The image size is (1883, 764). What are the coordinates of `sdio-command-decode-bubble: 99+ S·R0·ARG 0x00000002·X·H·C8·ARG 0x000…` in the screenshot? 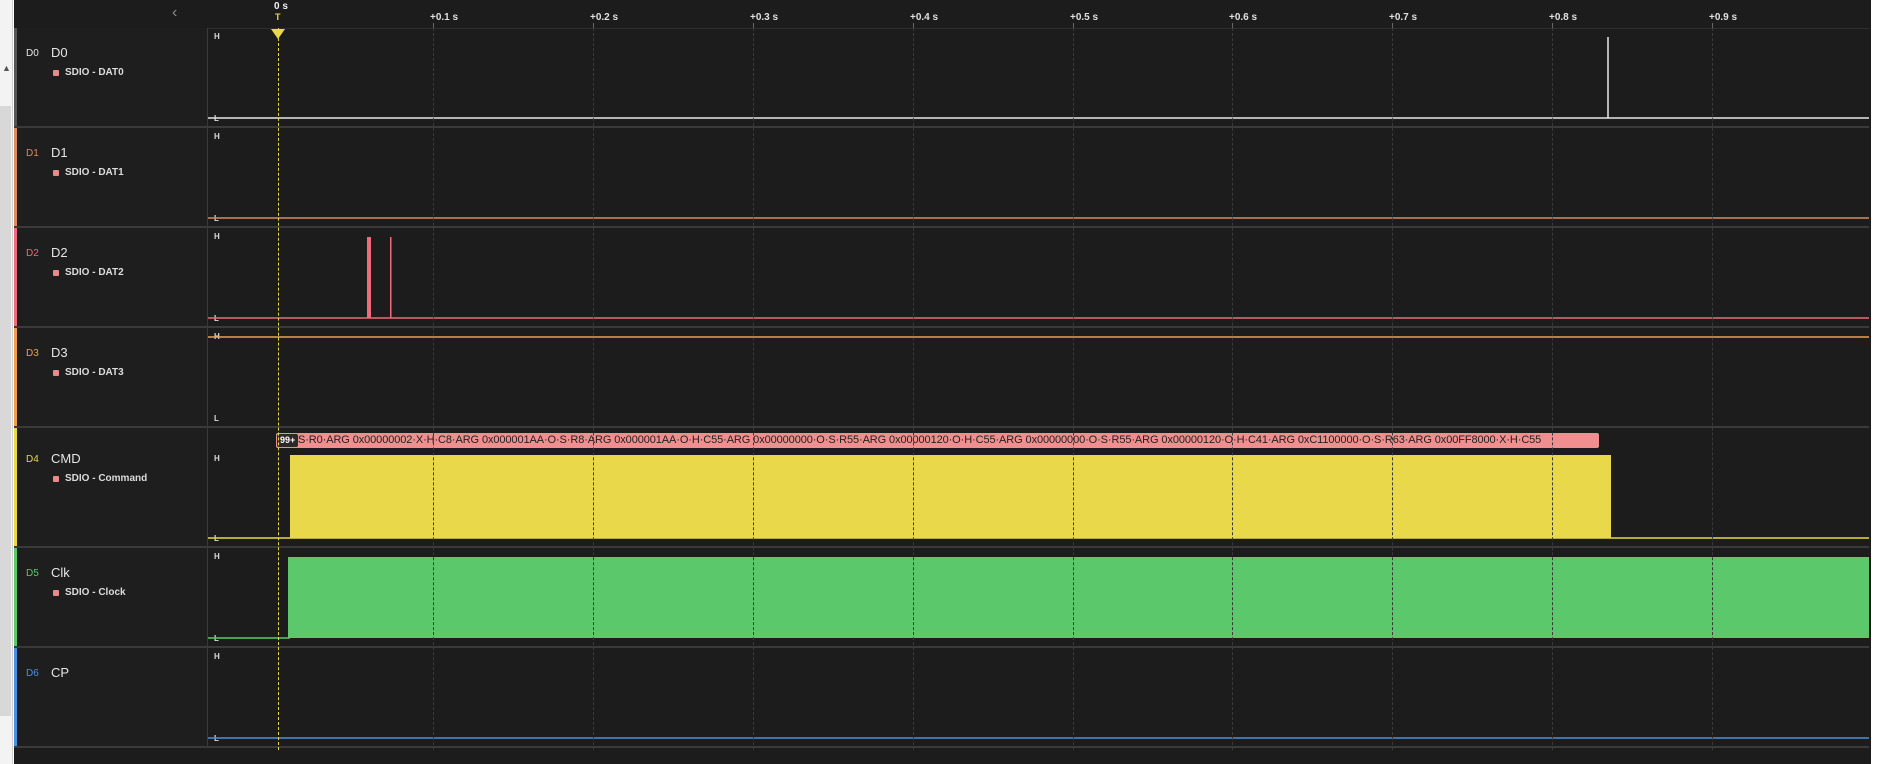 It's located at (937, 440).